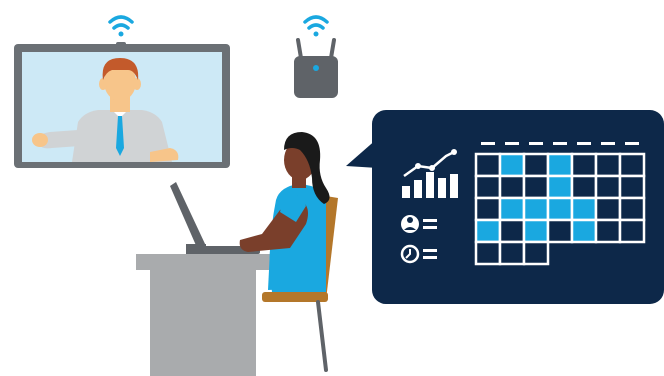  Describe the element at coordinates (203, 323) in the screenshot. I see `desk-leg` at that location.